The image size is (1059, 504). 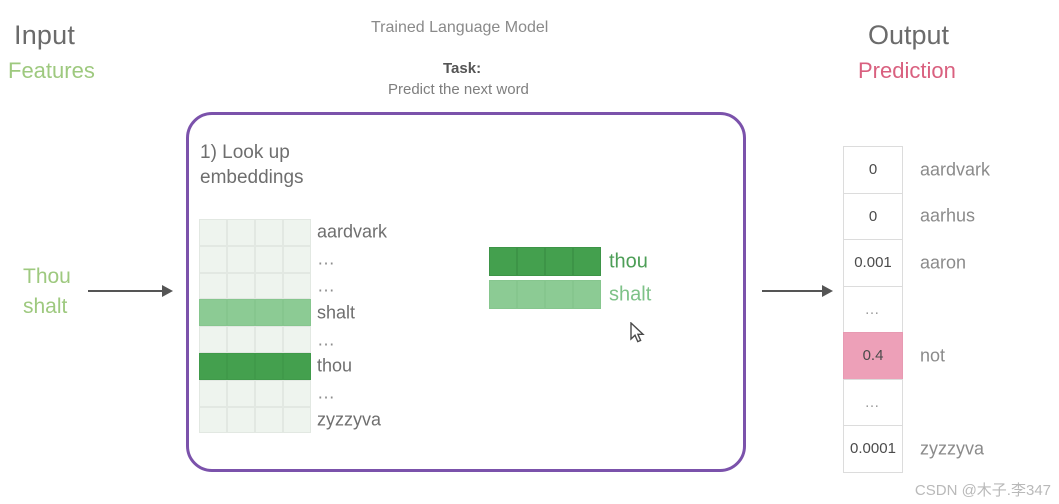 What do you see at coordinates (873, 356) in the screenshot?
I see `prediction-value: 0.4` at bounding box center [873, 356].